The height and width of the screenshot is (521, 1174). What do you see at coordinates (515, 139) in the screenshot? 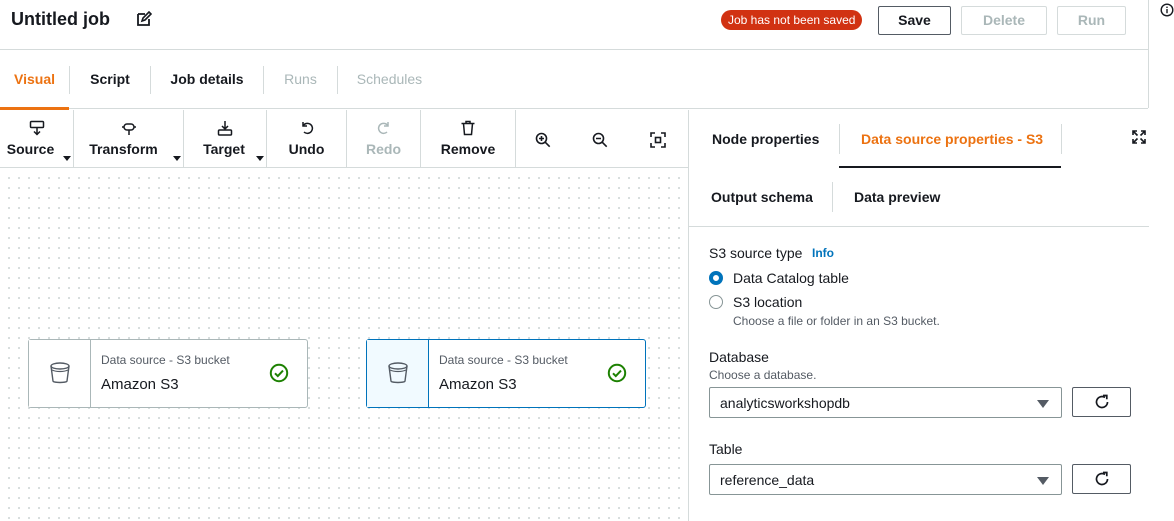
I see `toolbar-separator` at bounding box center [515, 139].